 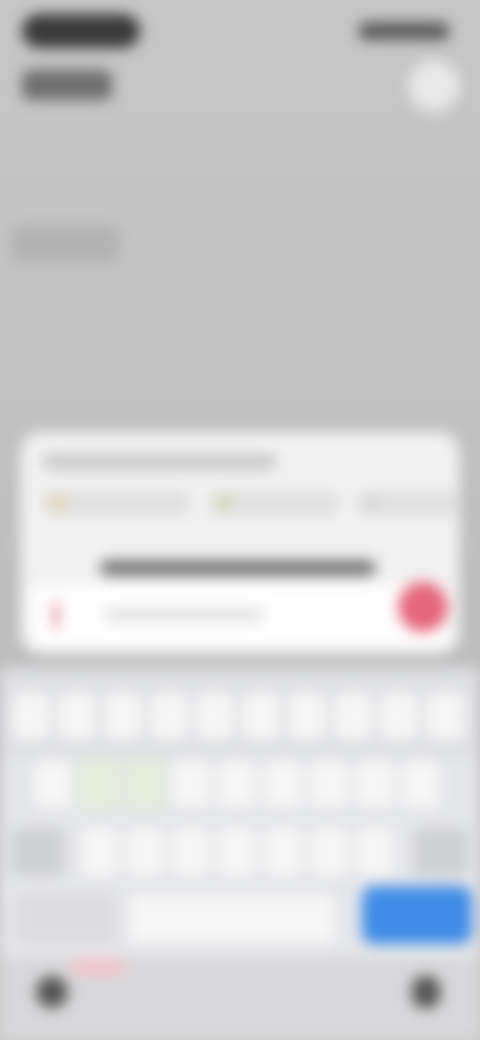 What do you see at coordinates (423, 607) in the screenshot?
I see `send-button` at bounding box center [423, 607].